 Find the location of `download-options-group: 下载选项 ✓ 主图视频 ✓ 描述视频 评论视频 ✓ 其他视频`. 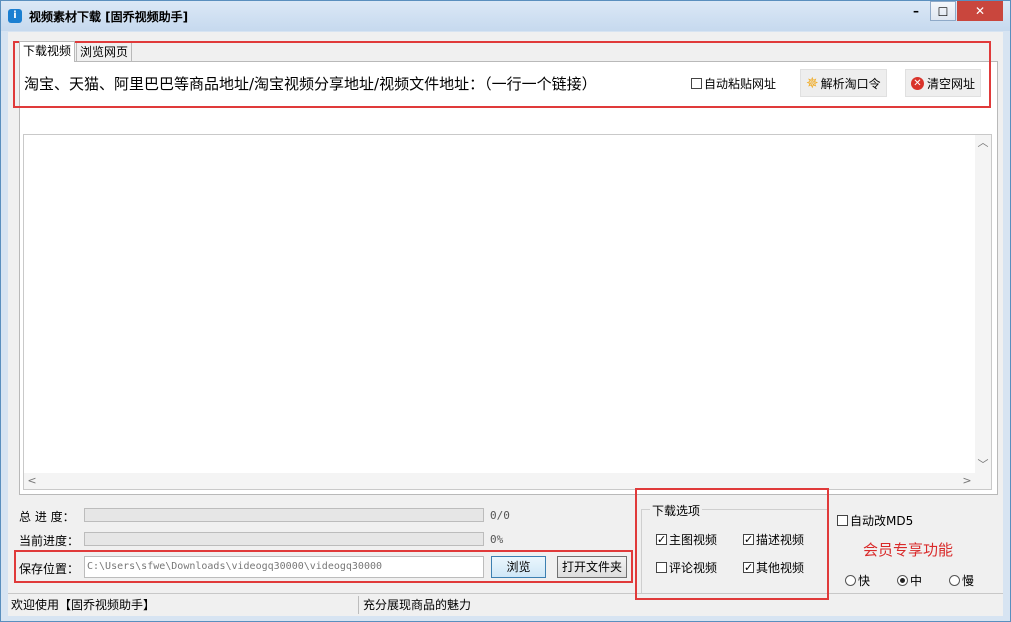

download-options-group: 下载选项 ✓ 主图视频 ✓ 描述视频 评论视频 ✓ 其他视频 is located at coordinates (735, 548).